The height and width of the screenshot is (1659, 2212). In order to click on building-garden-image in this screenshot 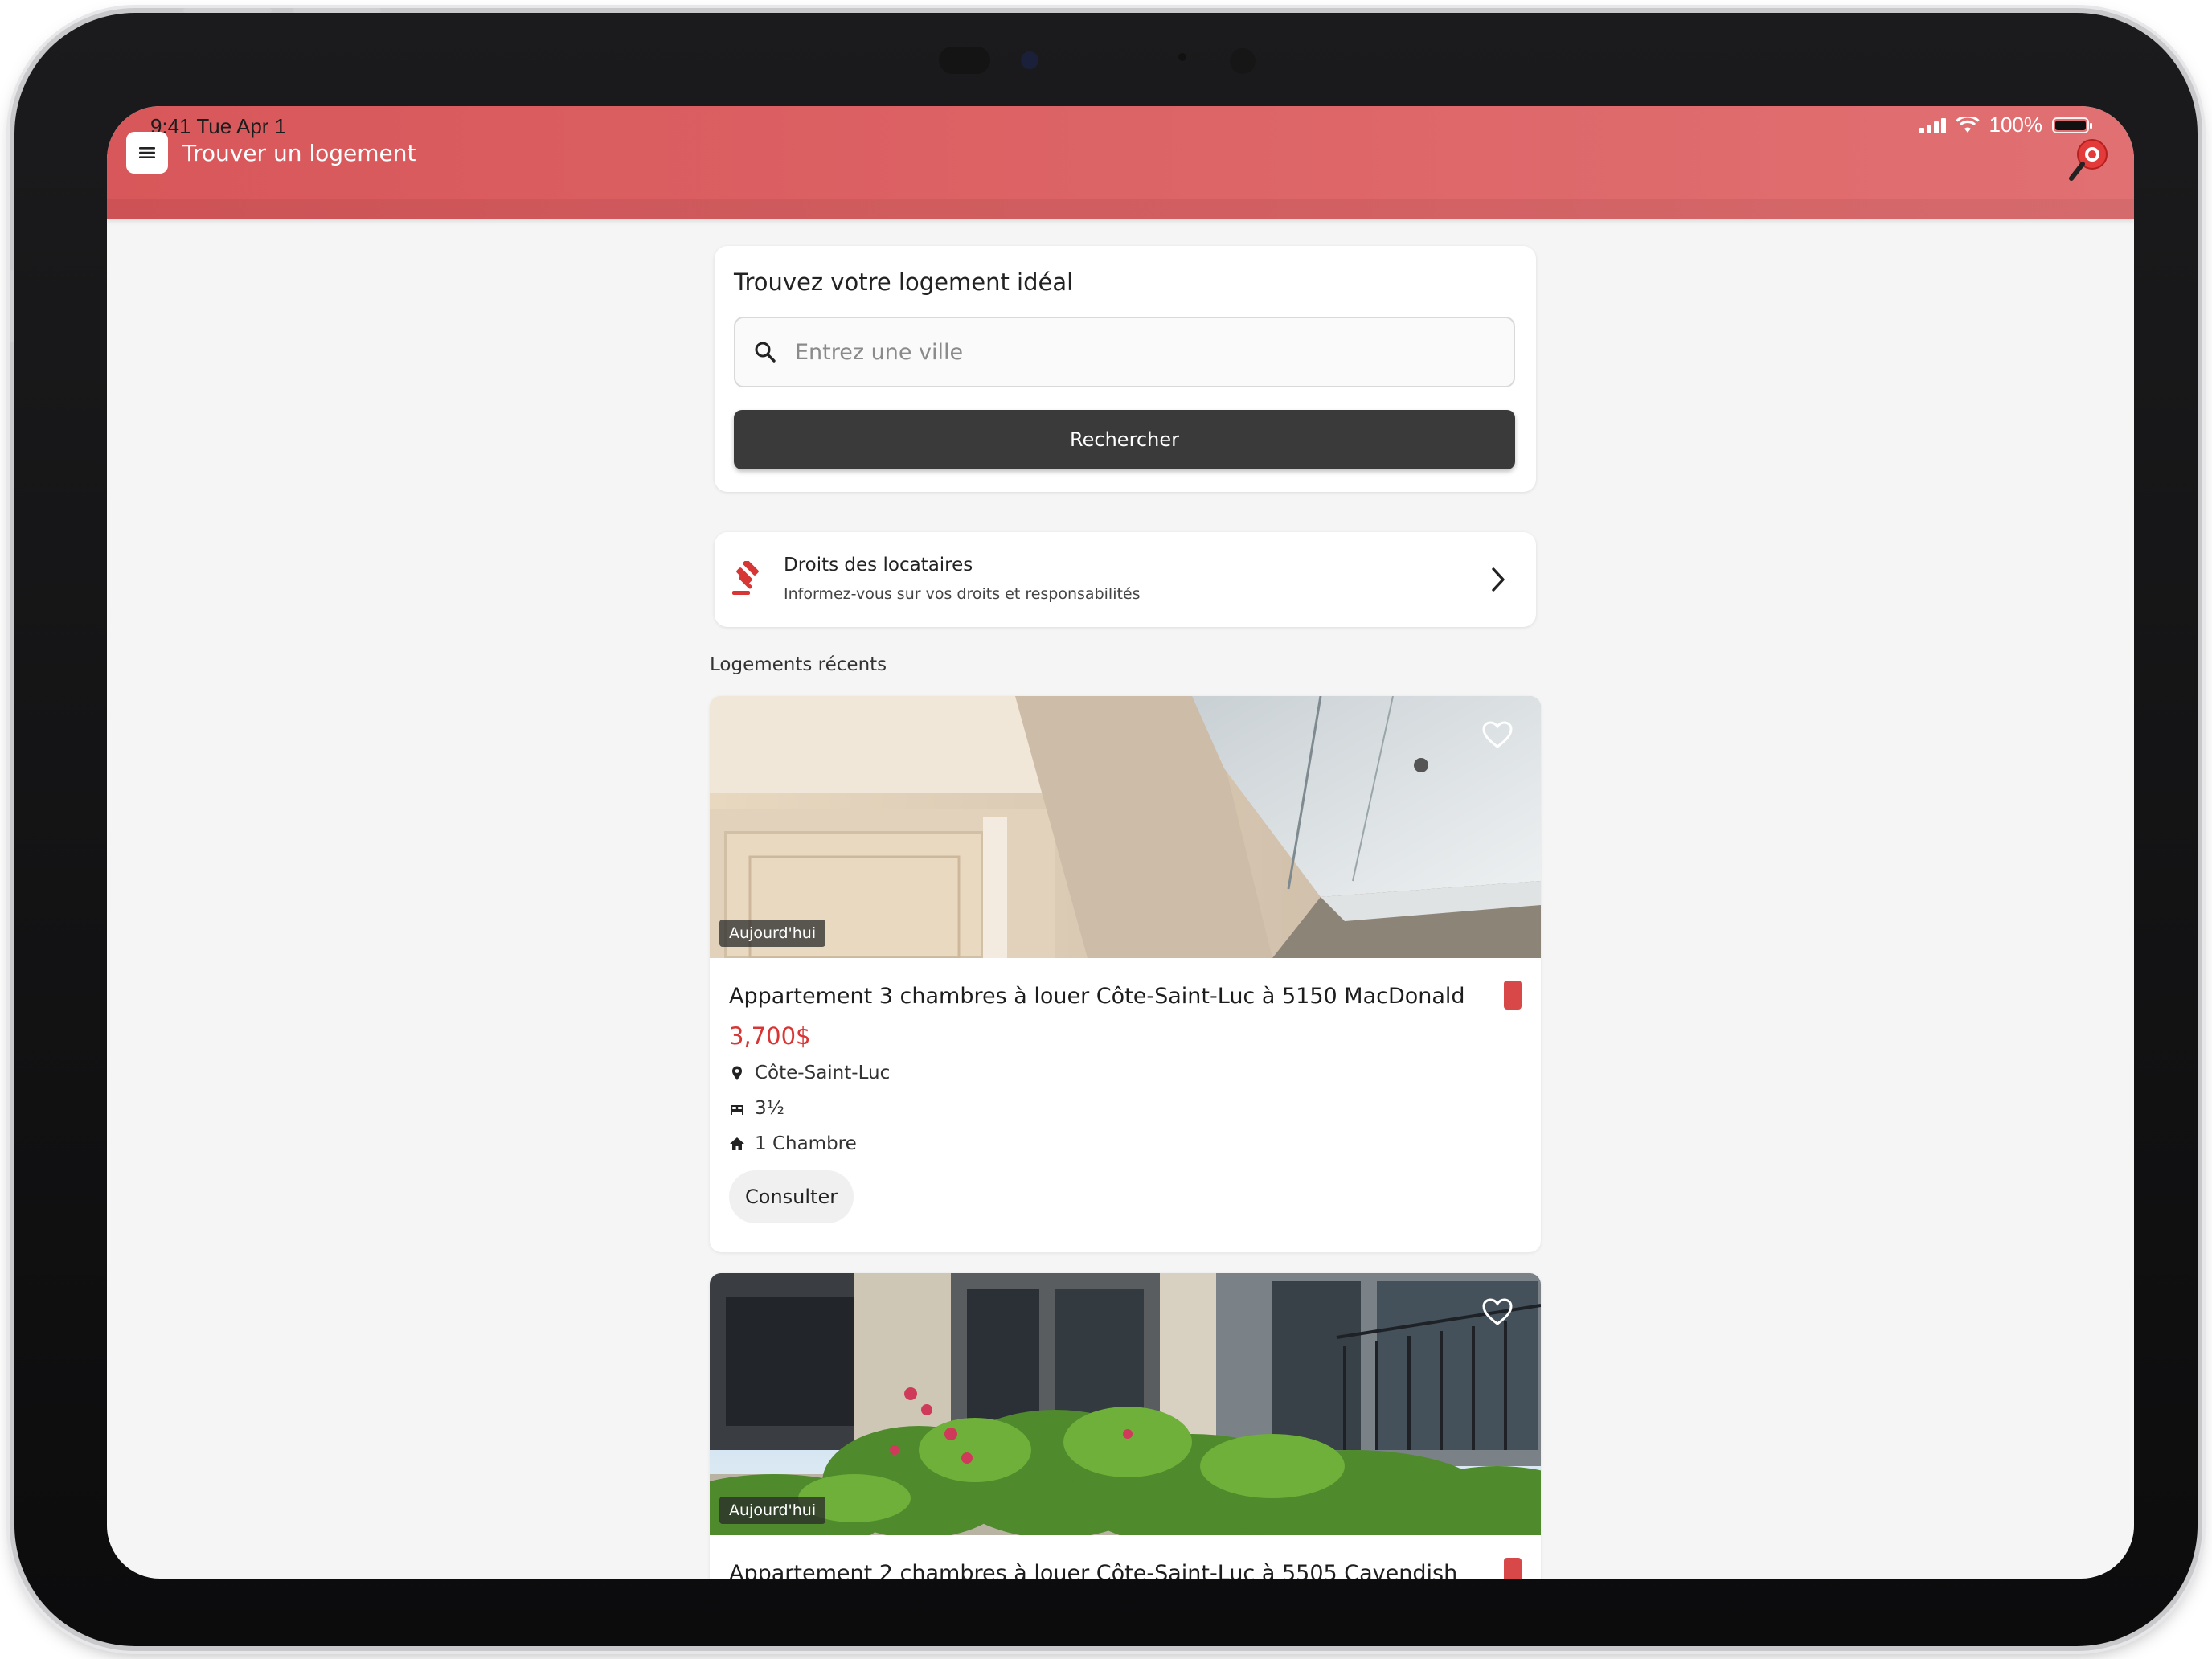, I will do `click(1125, 1404)`.